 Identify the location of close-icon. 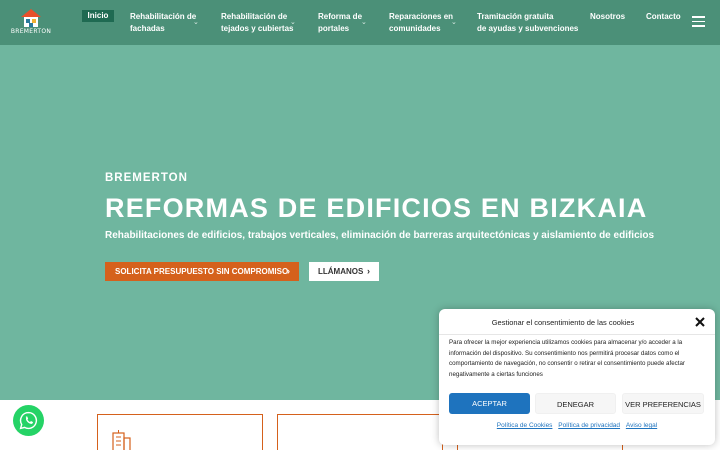
(700, 322).